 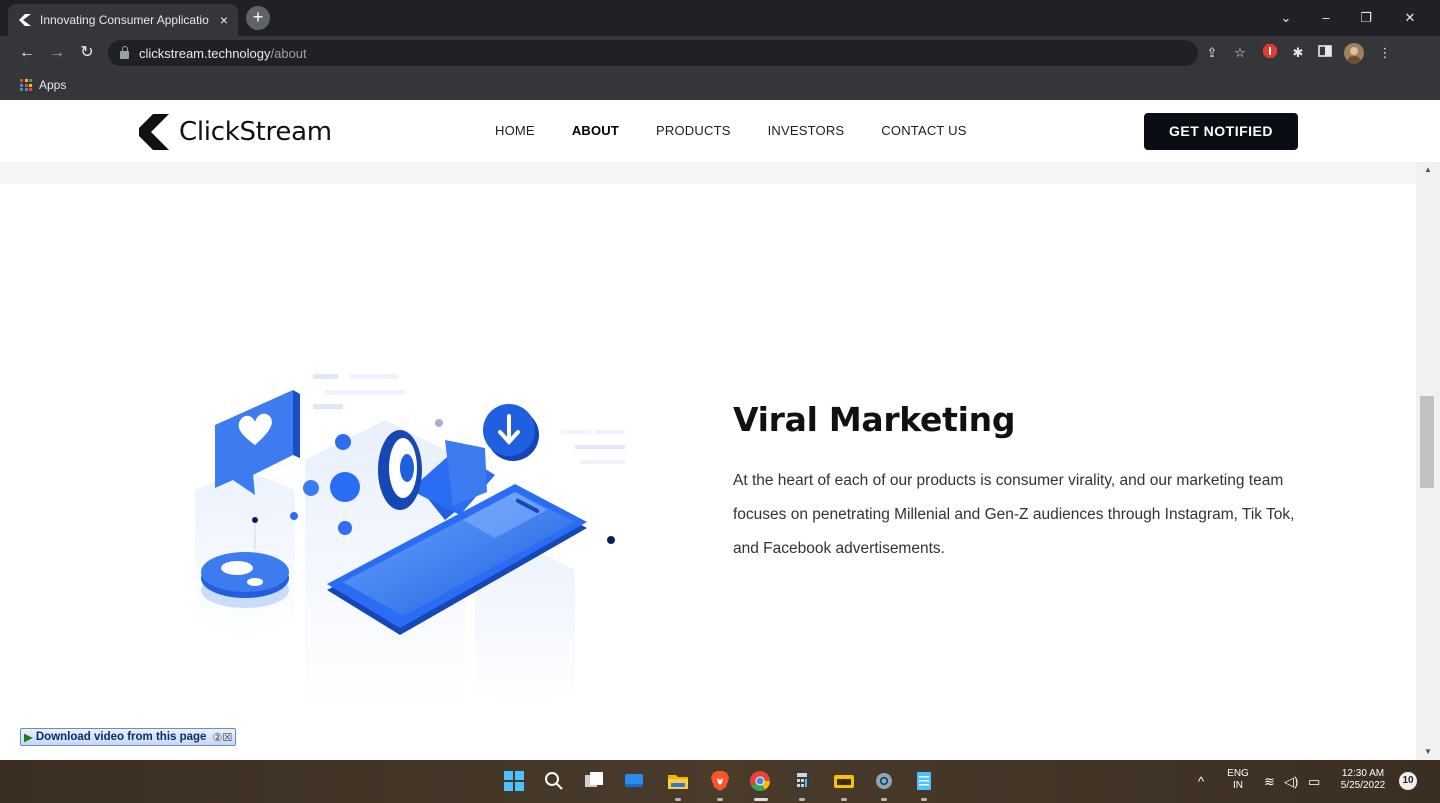 I want to click on clickstream-logo-icon, so click(x=154, y=132).